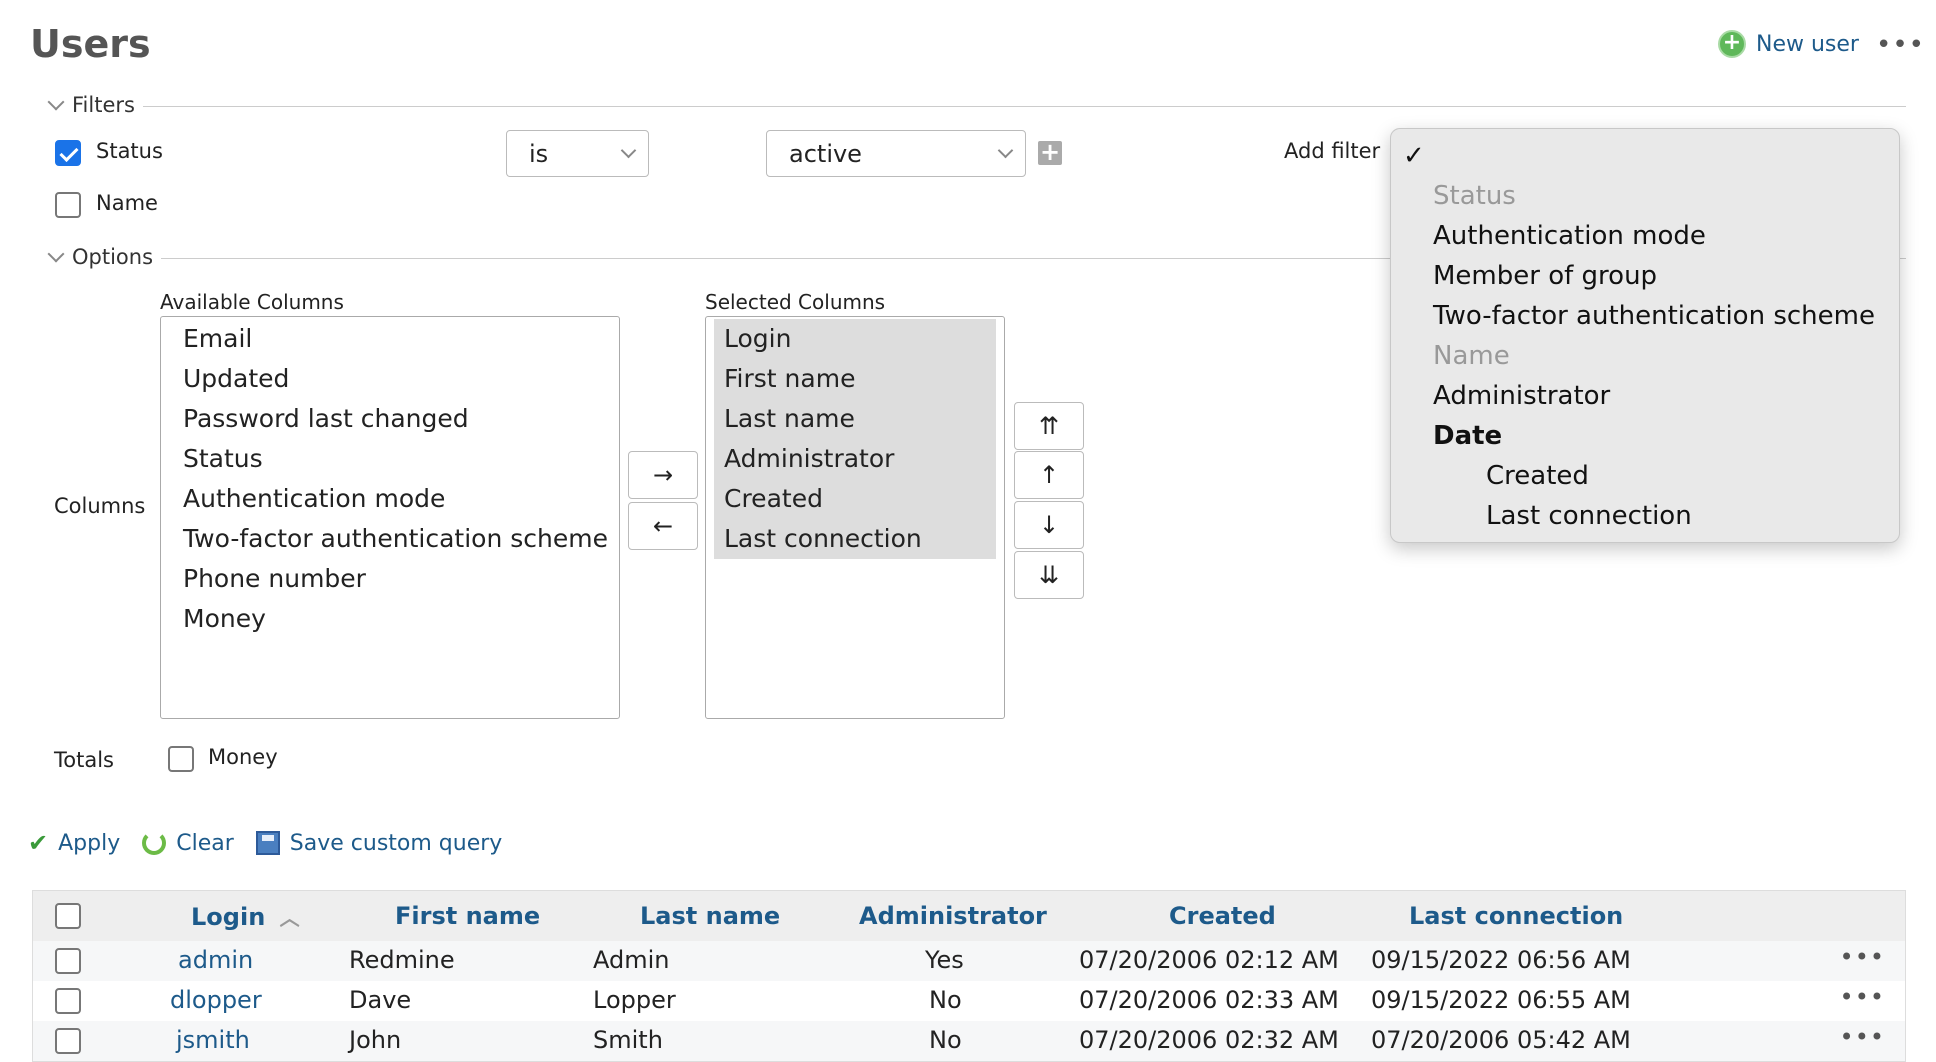 This screenshot has width=1936, height=1062. I want to click on move-down-button: ↓, so click(1049, 525).